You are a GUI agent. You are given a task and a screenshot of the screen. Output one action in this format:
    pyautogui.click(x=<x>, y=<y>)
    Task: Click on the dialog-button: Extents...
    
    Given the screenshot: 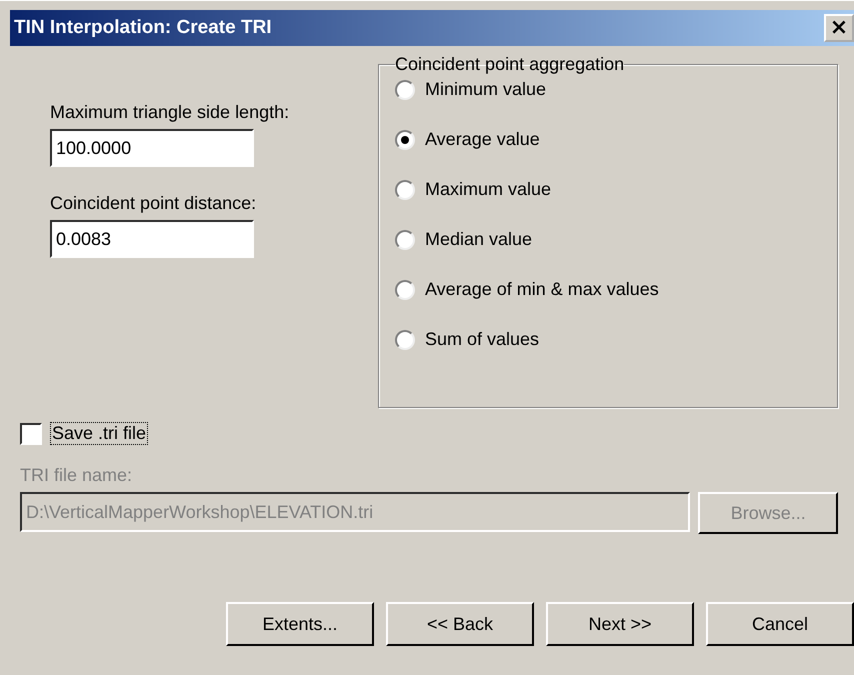 What is the action you would take?
    pyautogui.click(x=300, y=624)
    